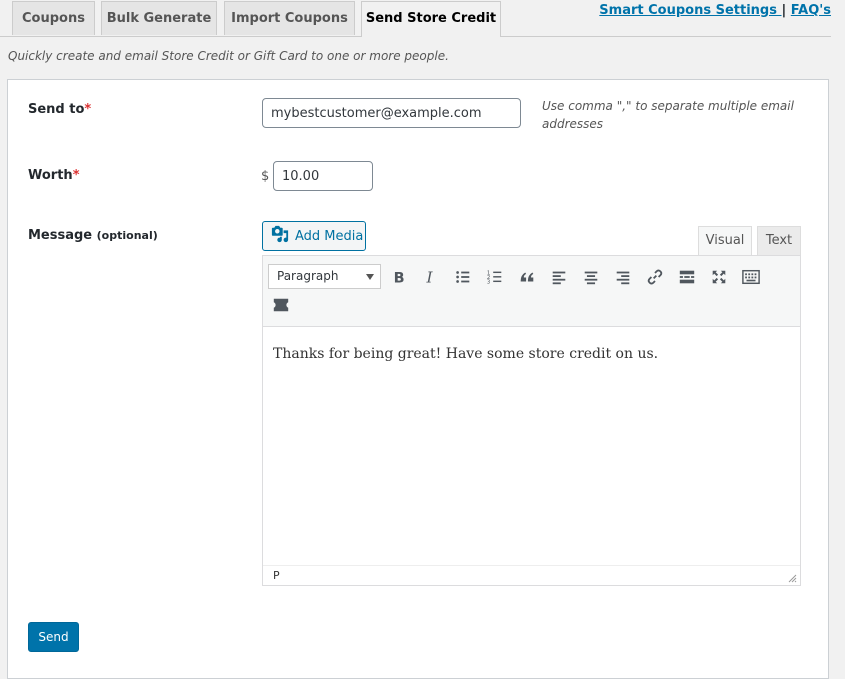  Describe the element at coordinates (53, 637) in the screenshot. I see `send-button: Send` at that location.